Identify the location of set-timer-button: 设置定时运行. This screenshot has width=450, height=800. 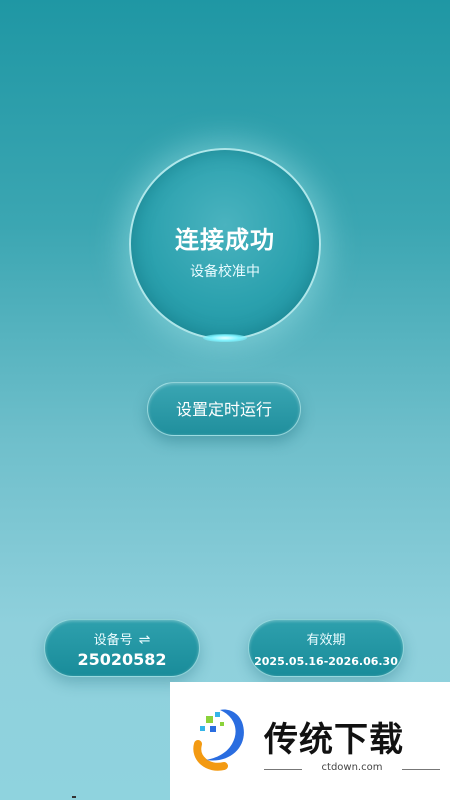
(224, 409).